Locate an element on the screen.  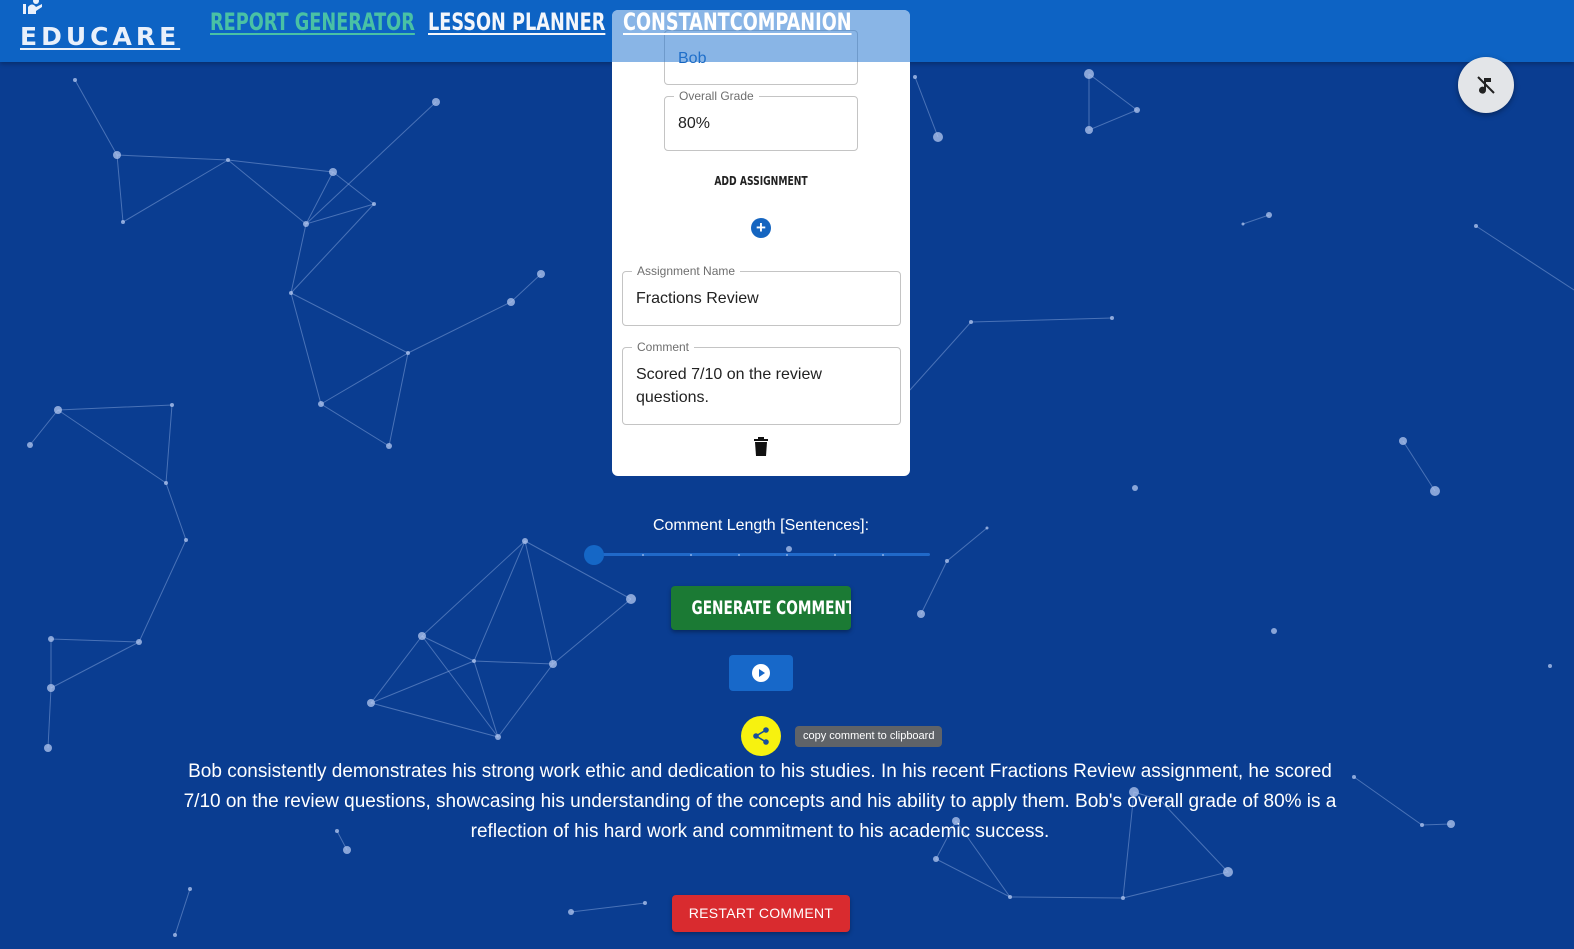
music-toggle-button is located at coordinates (1486, 85).